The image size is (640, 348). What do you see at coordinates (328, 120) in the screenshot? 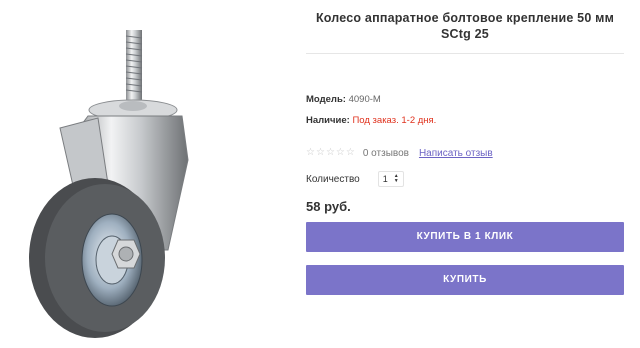
I see `availability-label: Наличие:` at bounding box center [328, 120].